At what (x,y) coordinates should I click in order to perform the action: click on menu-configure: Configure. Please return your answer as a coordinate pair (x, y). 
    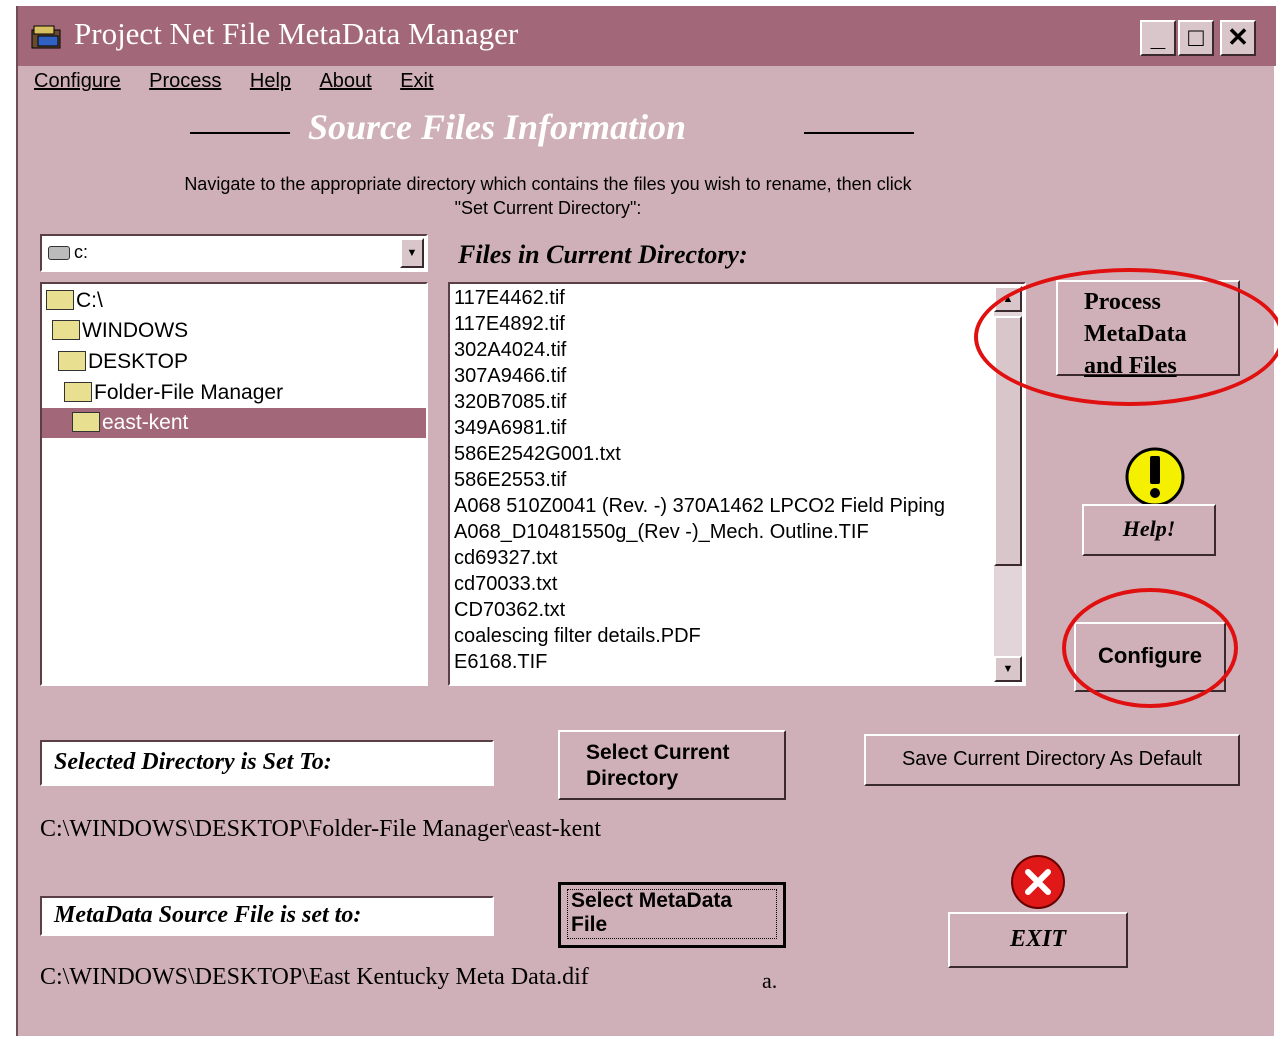
    Looking at the image, I should click on (77, 81).